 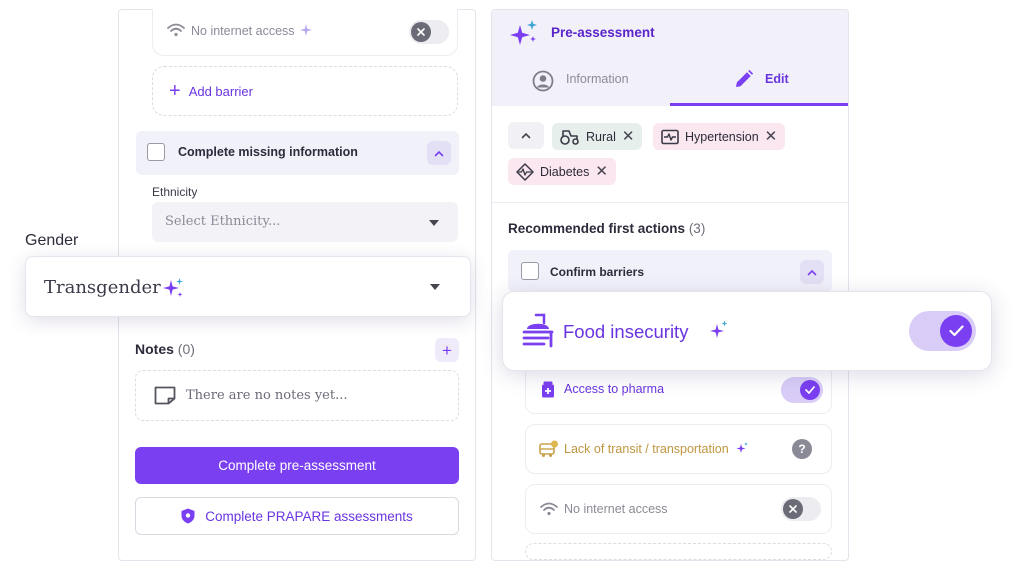 I want to click on gender-label: Gender, so click(x=52, y=240).